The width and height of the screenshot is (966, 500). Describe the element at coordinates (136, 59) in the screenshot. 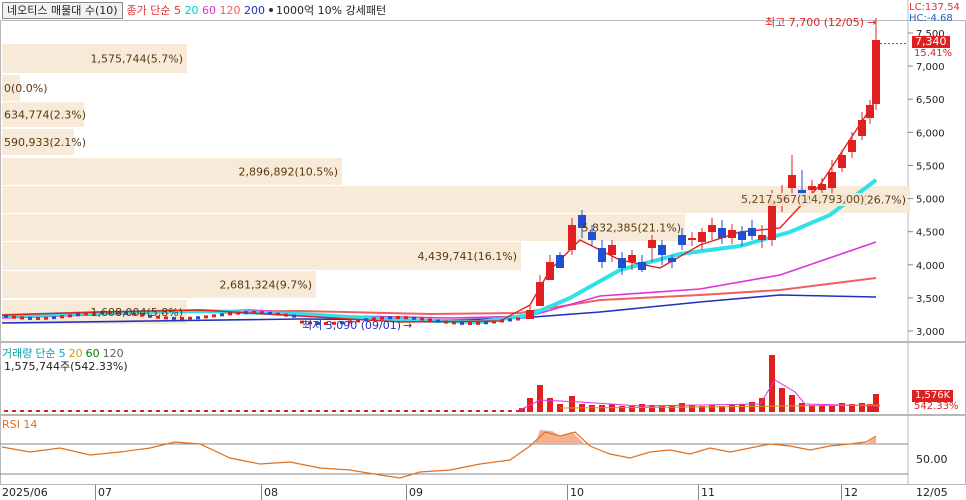

I see `volume-profile-label: 1,575,744(5.7%)` at that location.